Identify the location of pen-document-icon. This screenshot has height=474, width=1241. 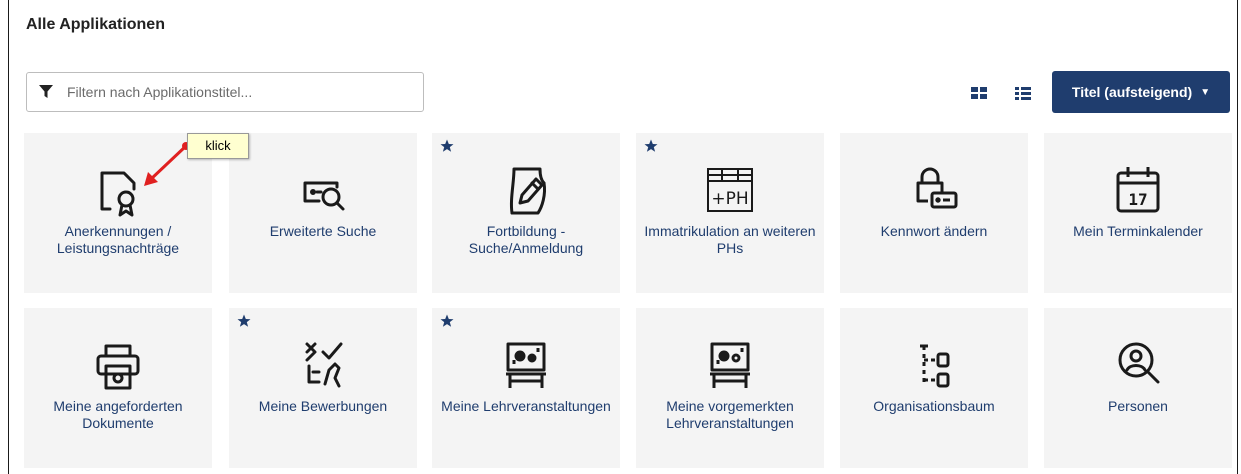
(527, 191).